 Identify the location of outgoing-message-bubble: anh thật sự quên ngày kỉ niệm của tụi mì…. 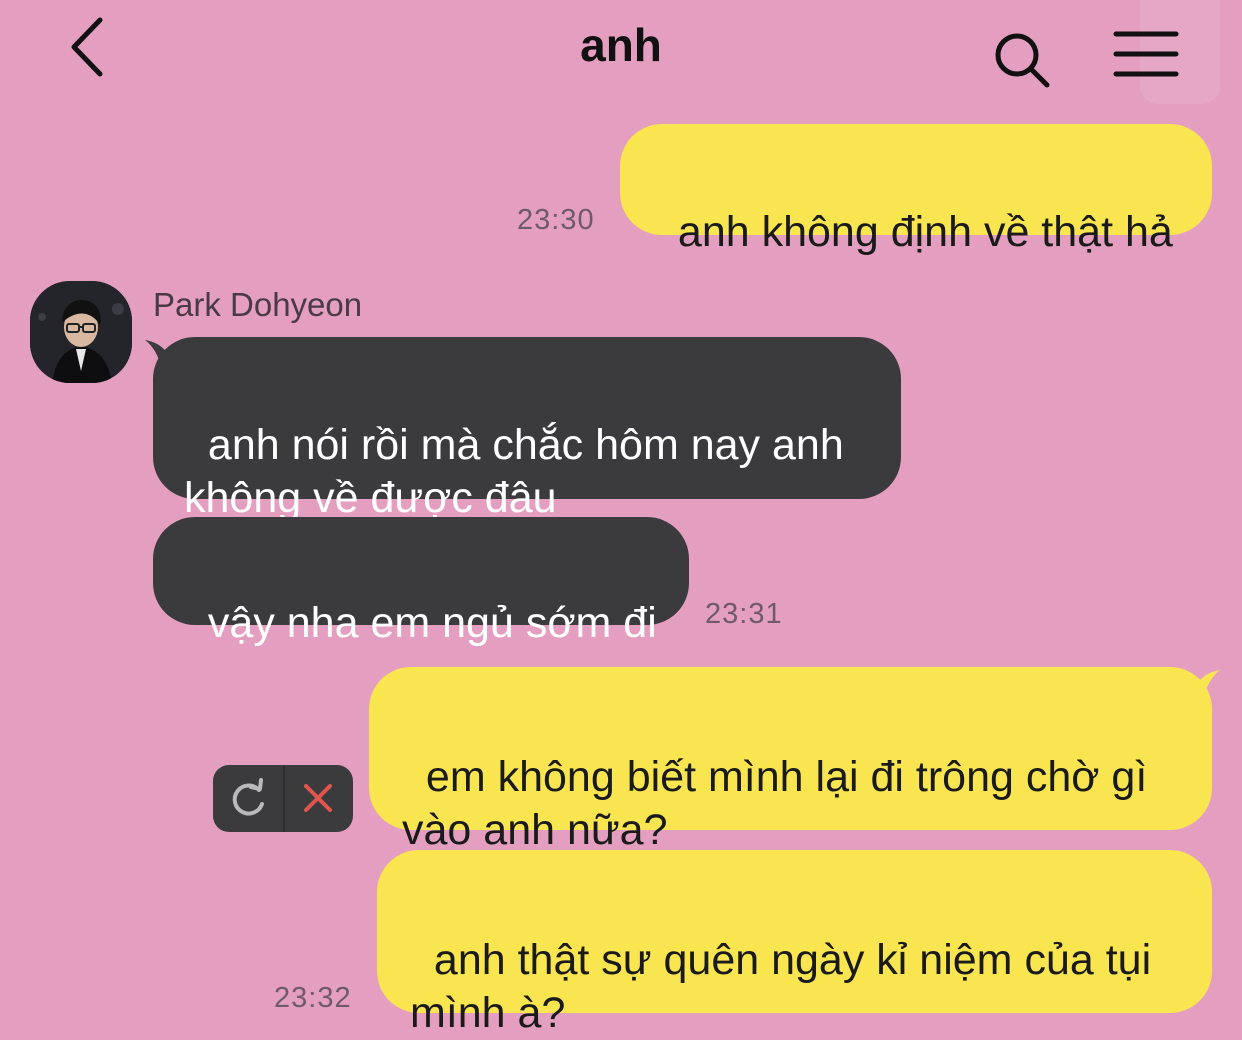
(794, 943).